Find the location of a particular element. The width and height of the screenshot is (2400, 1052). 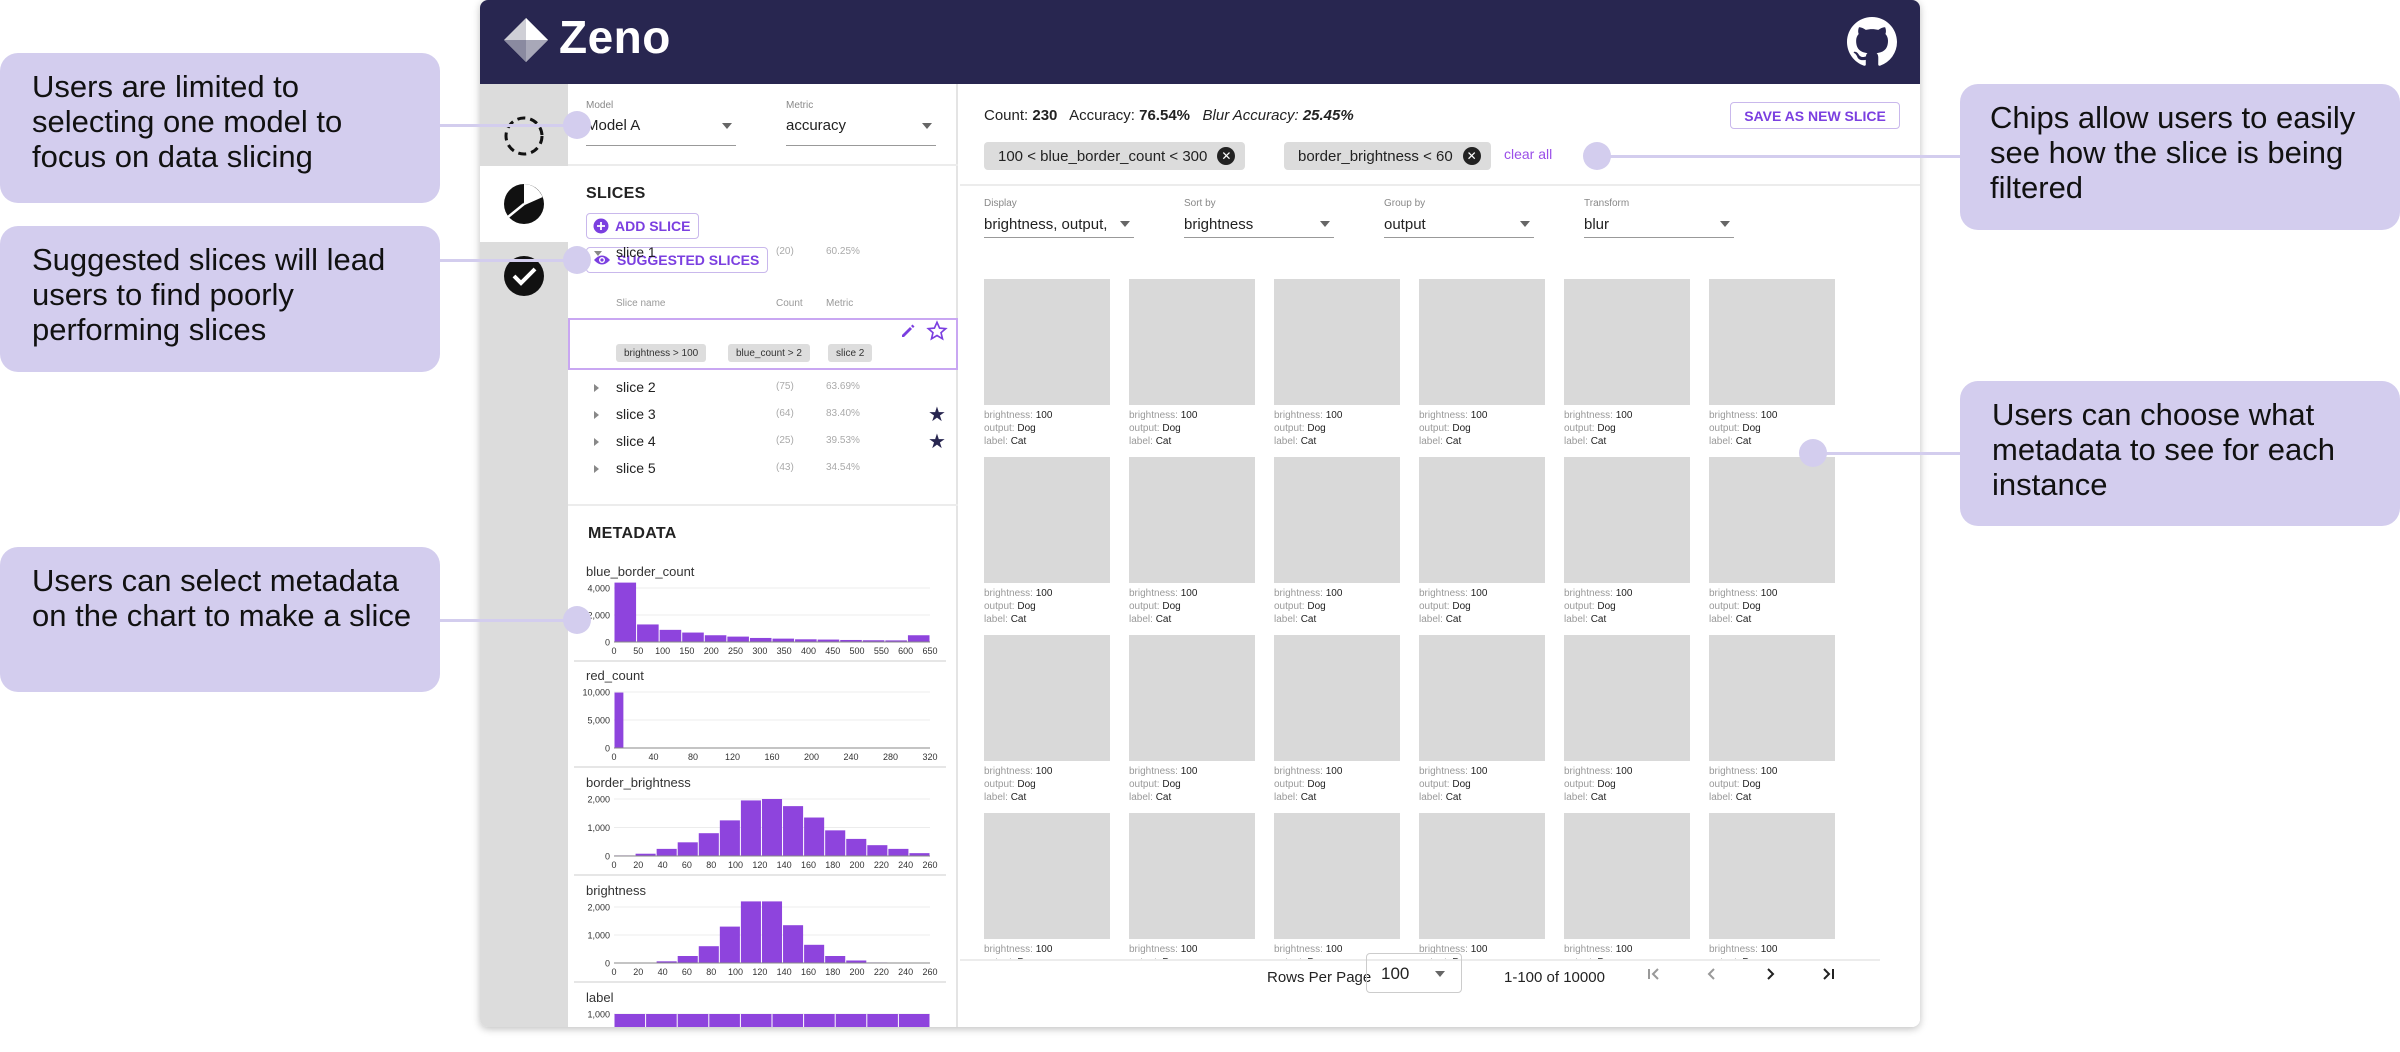

star-filled-icon: ★ is located at coordinates (937, 415).